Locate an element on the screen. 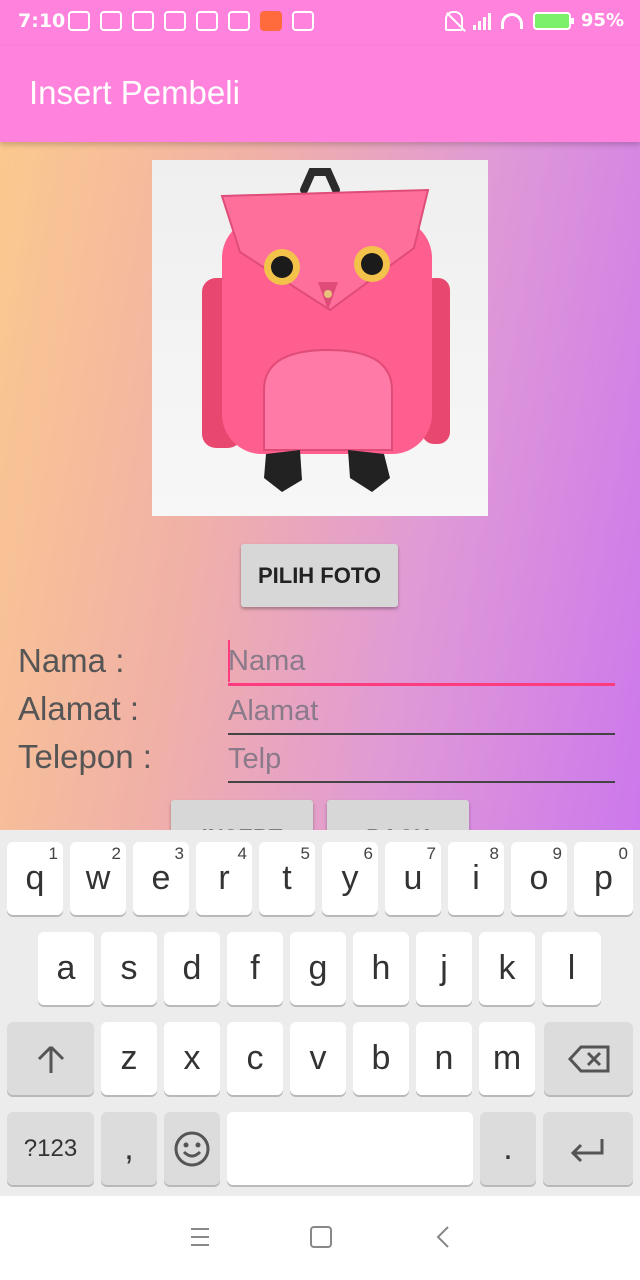 The width and height of the screenshot is (640, 1280). key-y: y6 is located at coordinates (350, 878).